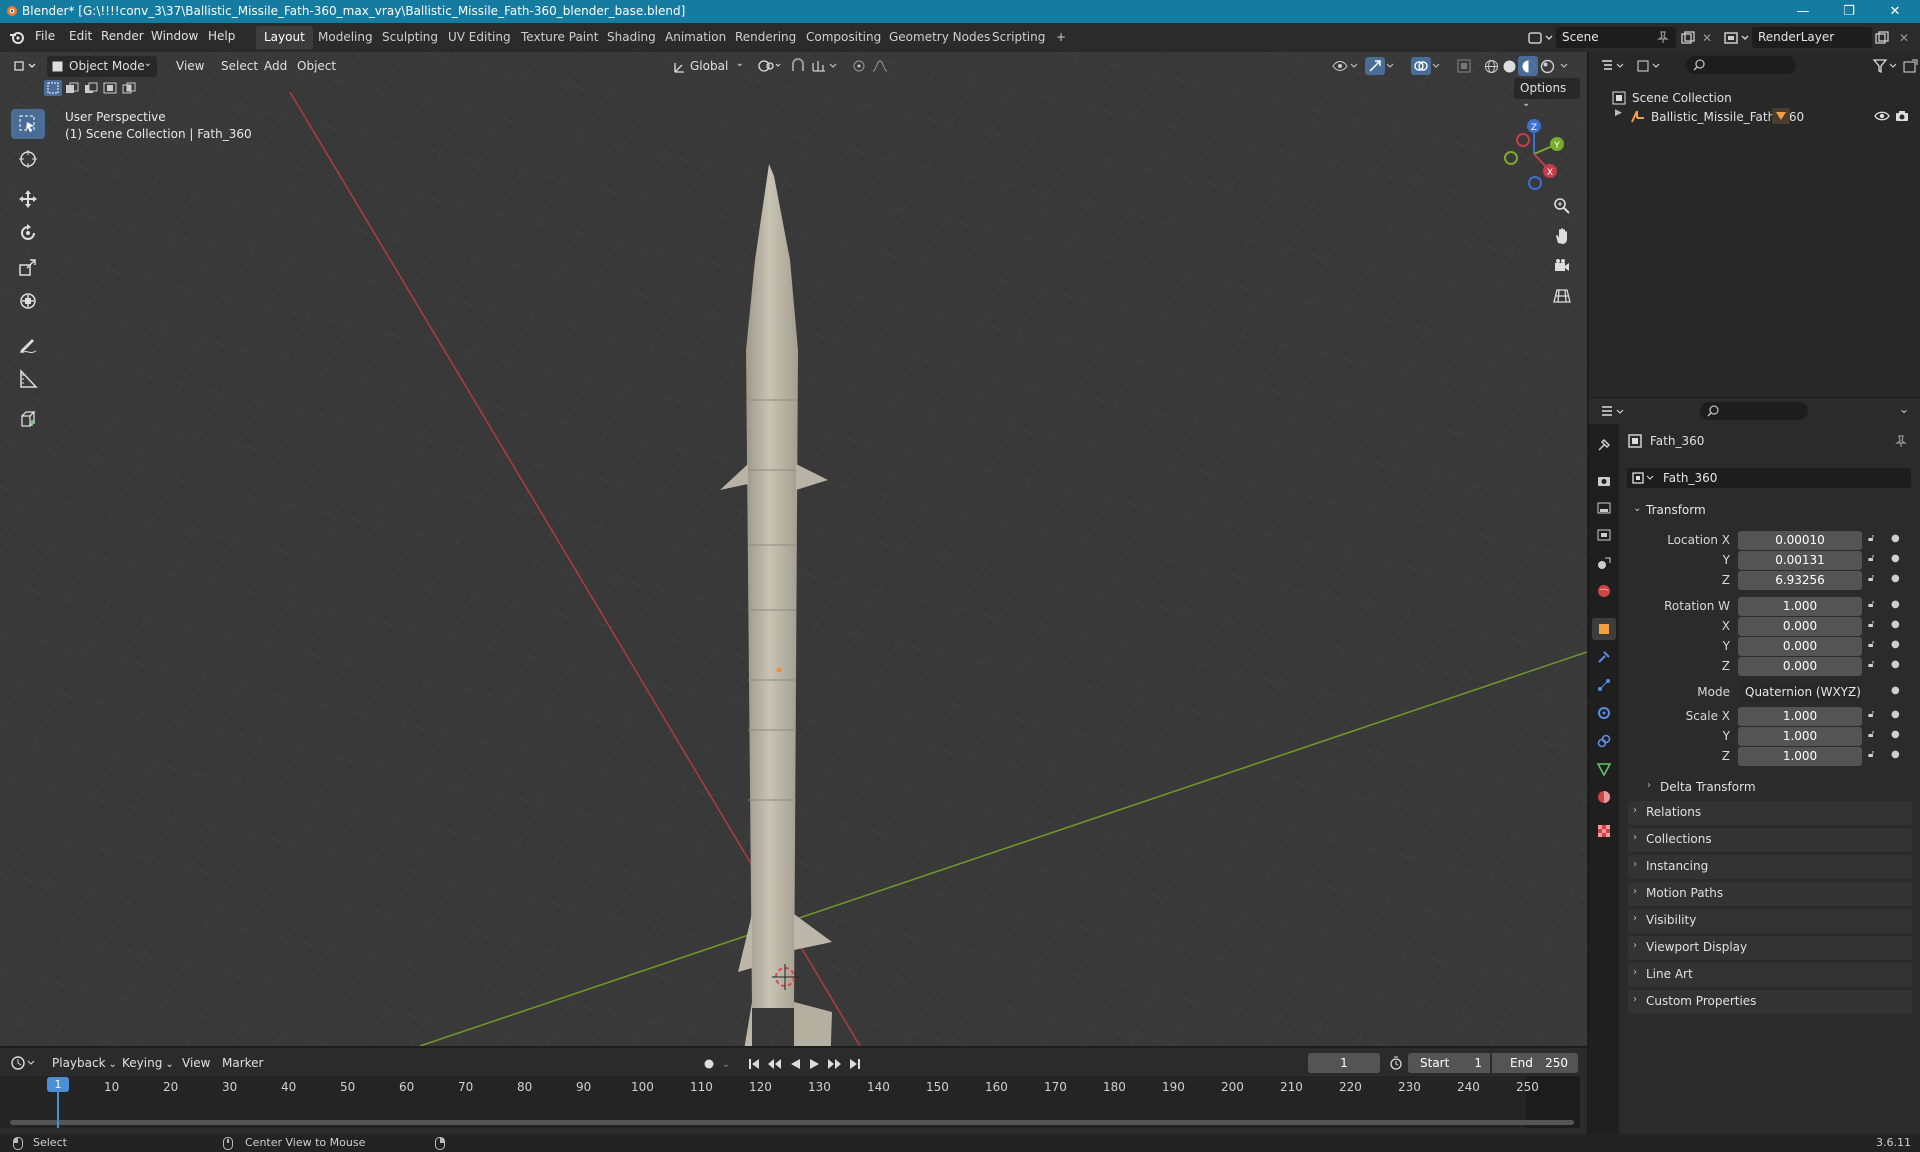 The width and height of the screenshot is (1920, 1152). Describe the element at coordinates (1604, 685) in the screenshot. I see `particles-tab-icon` at that location.